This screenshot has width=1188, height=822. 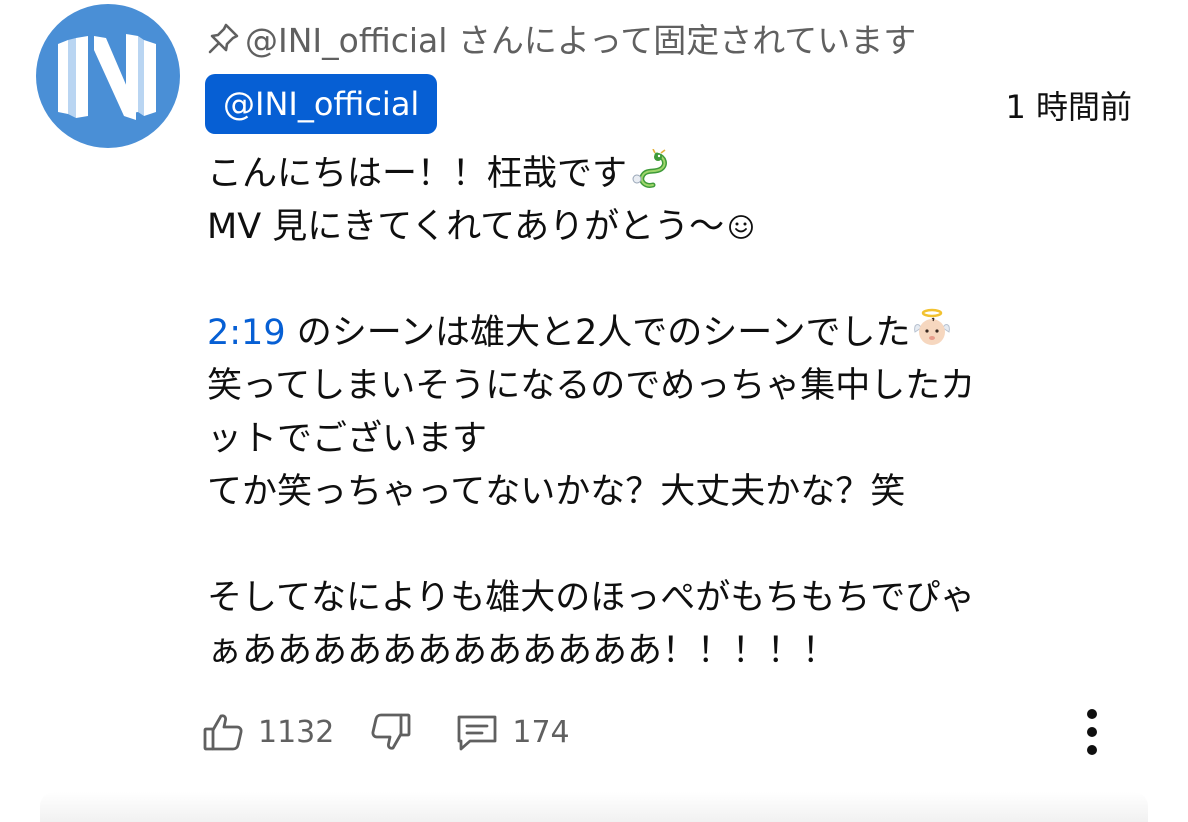 What do you see at coordinates (347, 439) in the screenshot?
I see `comment-line: ットでございます` at bounding box center [347, 439].